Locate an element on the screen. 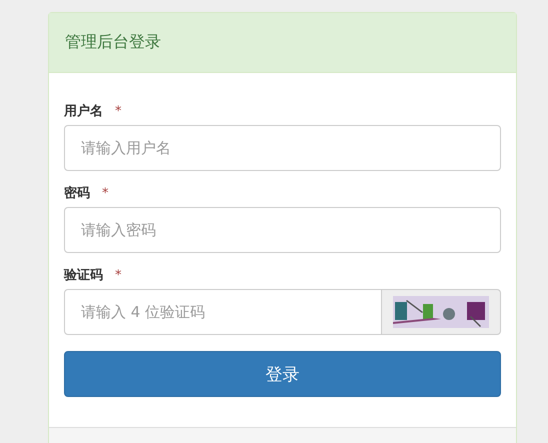 The height and width of the screenshot is (443, 548). field-label: 用户名 is located at coordinates (83, 111).